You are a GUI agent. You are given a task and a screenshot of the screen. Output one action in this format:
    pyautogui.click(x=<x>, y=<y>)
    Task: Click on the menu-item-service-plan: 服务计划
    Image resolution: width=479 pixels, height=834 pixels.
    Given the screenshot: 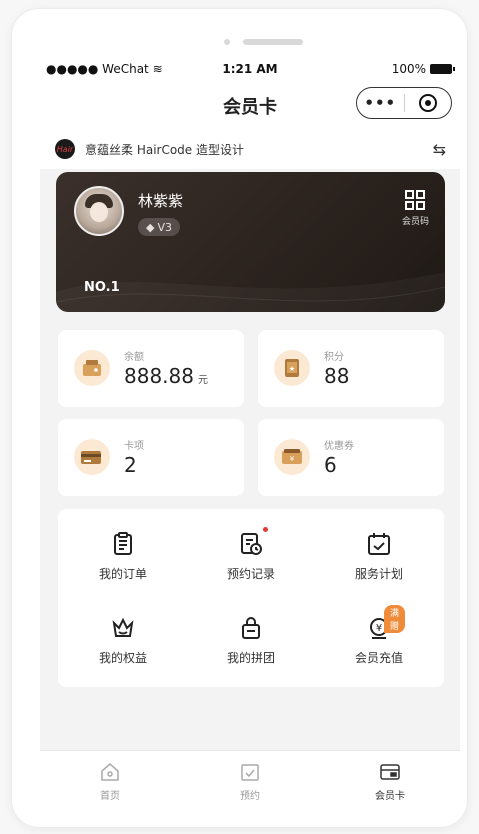 What is the action you would take?
    pyautogui.click(x=379, y=556)
    